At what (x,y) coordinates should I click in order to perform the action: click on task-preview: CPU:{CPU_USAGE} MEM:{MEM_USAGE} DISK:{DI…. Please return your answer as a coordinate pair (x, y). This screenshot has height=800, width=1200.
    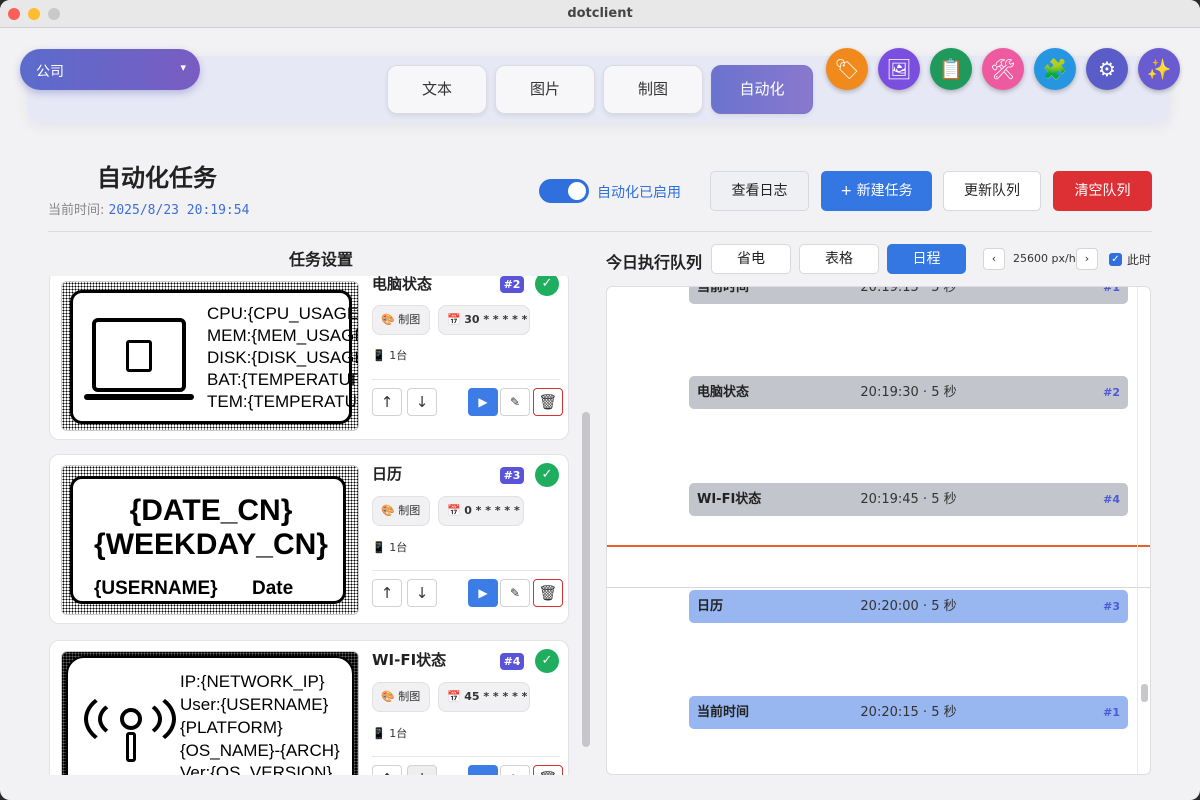
    Looking at the image, I should click on (210, 356).